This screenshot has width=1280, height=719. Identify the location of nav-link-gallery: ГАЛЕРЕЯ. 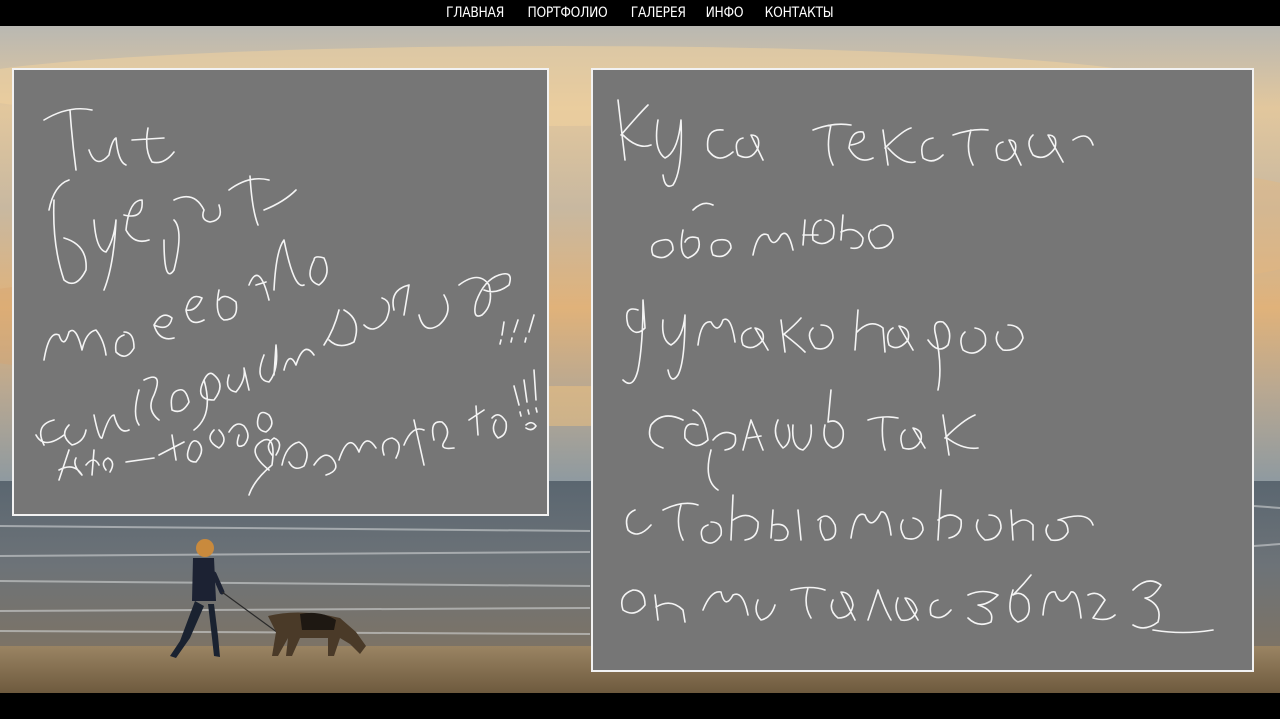
(658, 13).